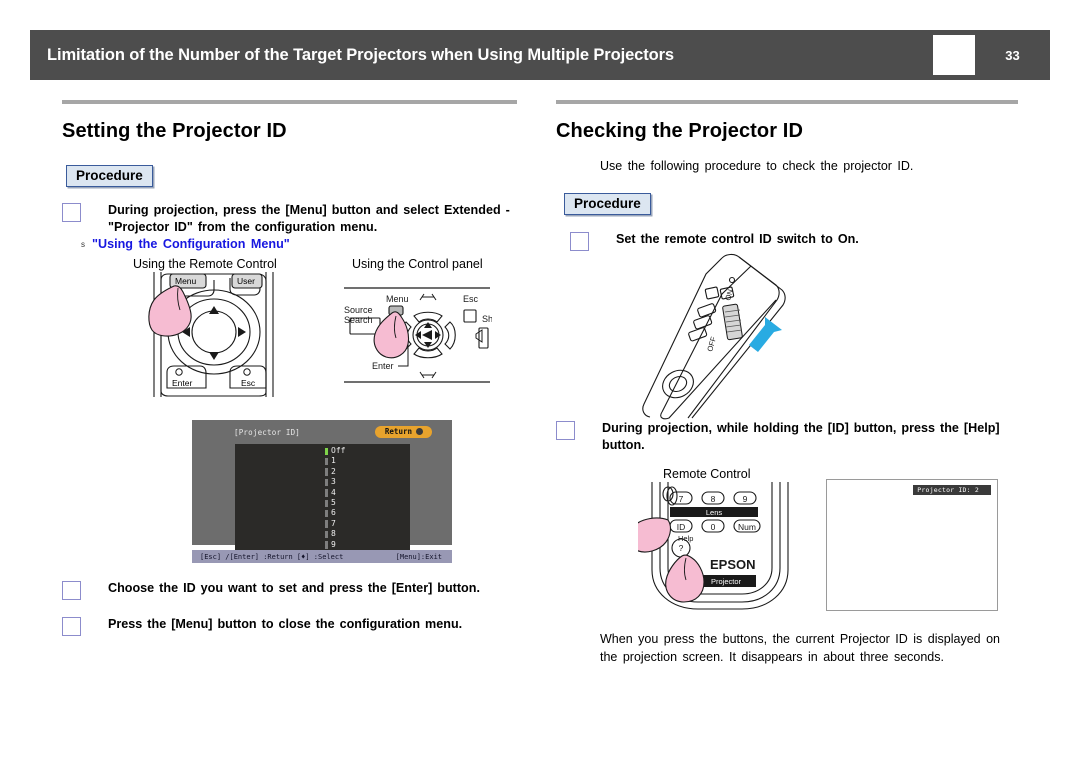 The height and width of the screenshot is (763, 1080). I want to click on right-step-1: Set the remote control ID switch to On., so click(794, 241).